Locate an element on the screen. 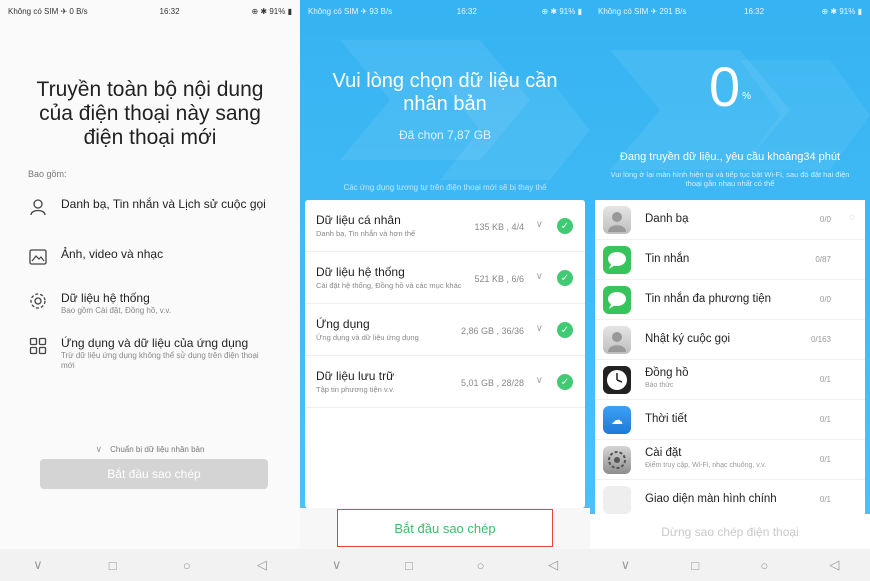 The image size is (870, 581). category-size: 5,01 GB , 28/28 is located at coordinates (492, 383).